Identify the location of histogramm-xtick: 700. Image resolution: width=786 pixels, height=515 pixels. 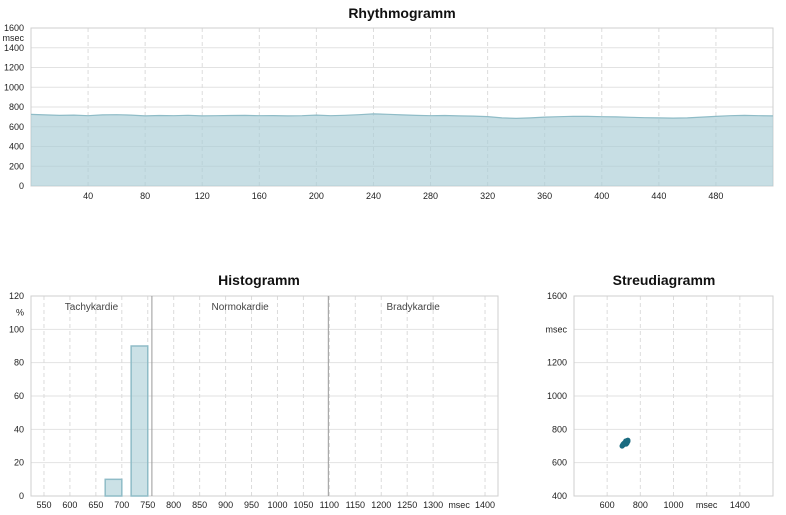
(121, 505).